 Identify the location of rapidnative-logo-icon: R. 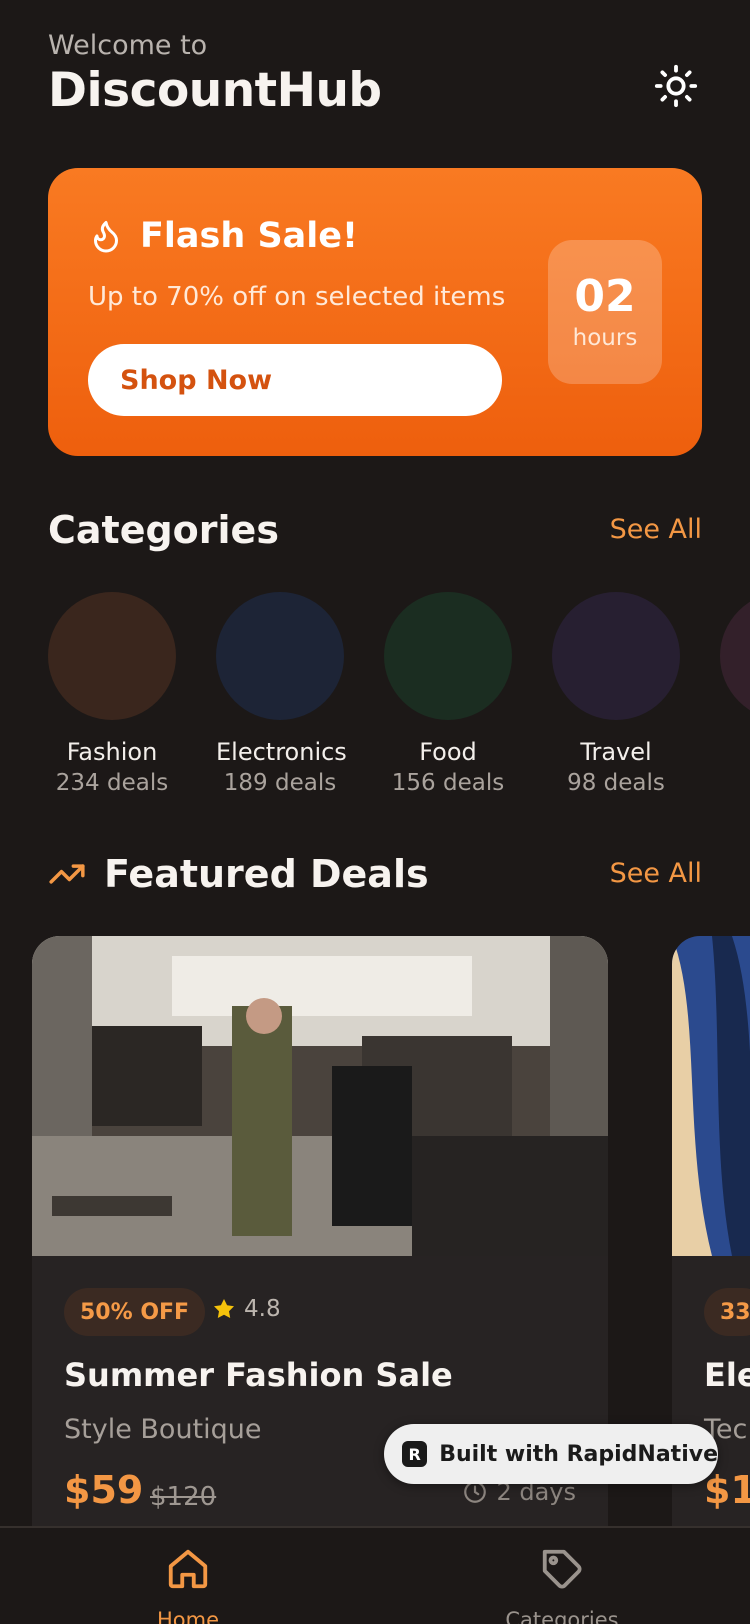
(415, 1454).